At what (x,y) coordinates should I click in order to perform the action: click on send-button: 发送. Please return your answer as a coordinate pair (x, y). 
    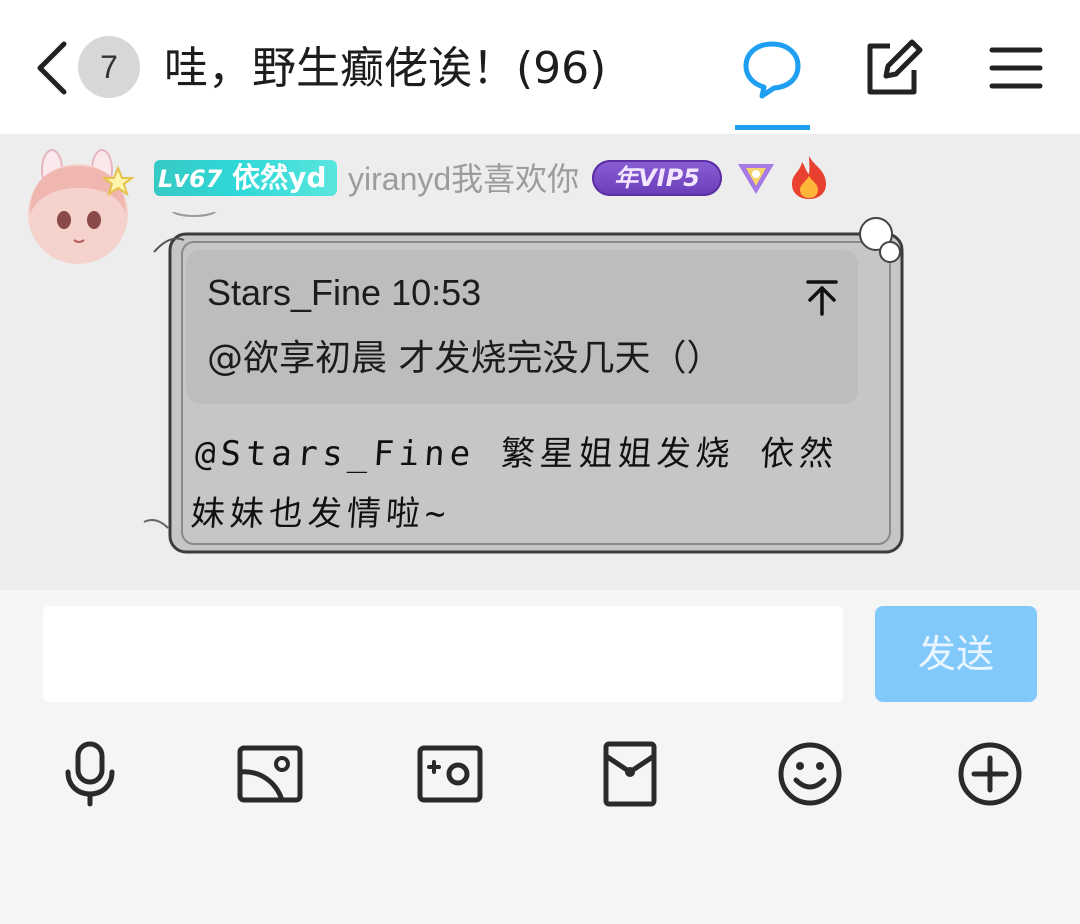
    Looking at the image, I should click on (956, 654).